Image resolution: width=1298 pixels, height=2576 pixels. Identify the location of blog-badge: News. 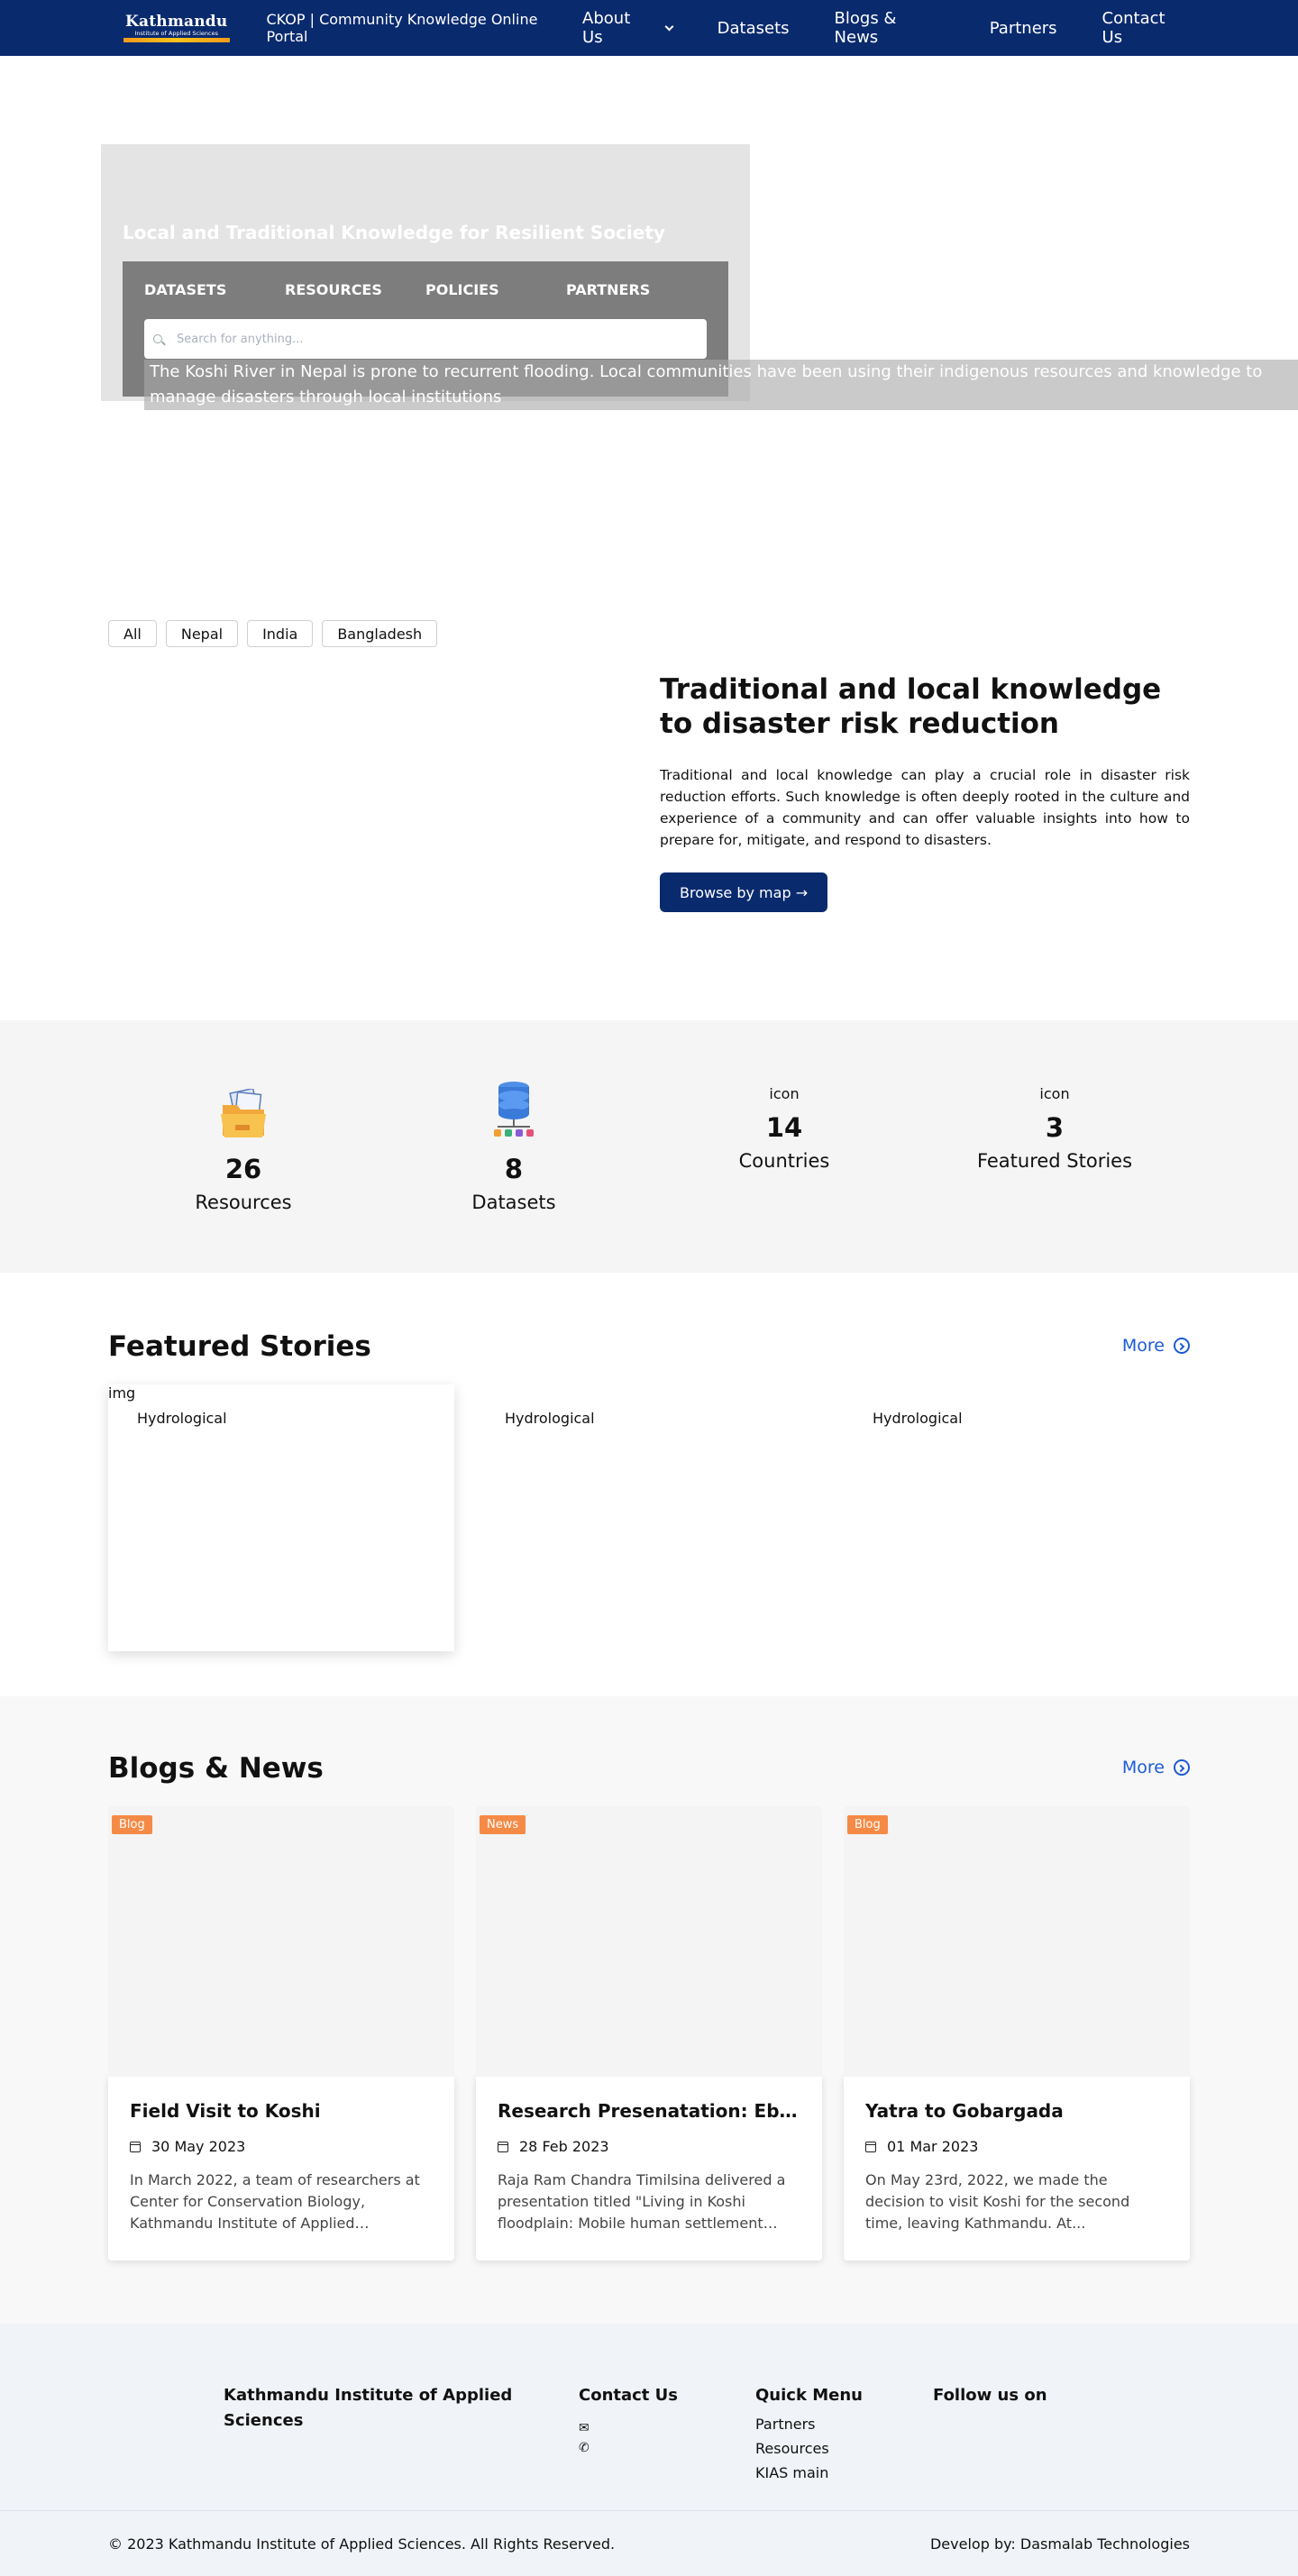
(503, 1824).